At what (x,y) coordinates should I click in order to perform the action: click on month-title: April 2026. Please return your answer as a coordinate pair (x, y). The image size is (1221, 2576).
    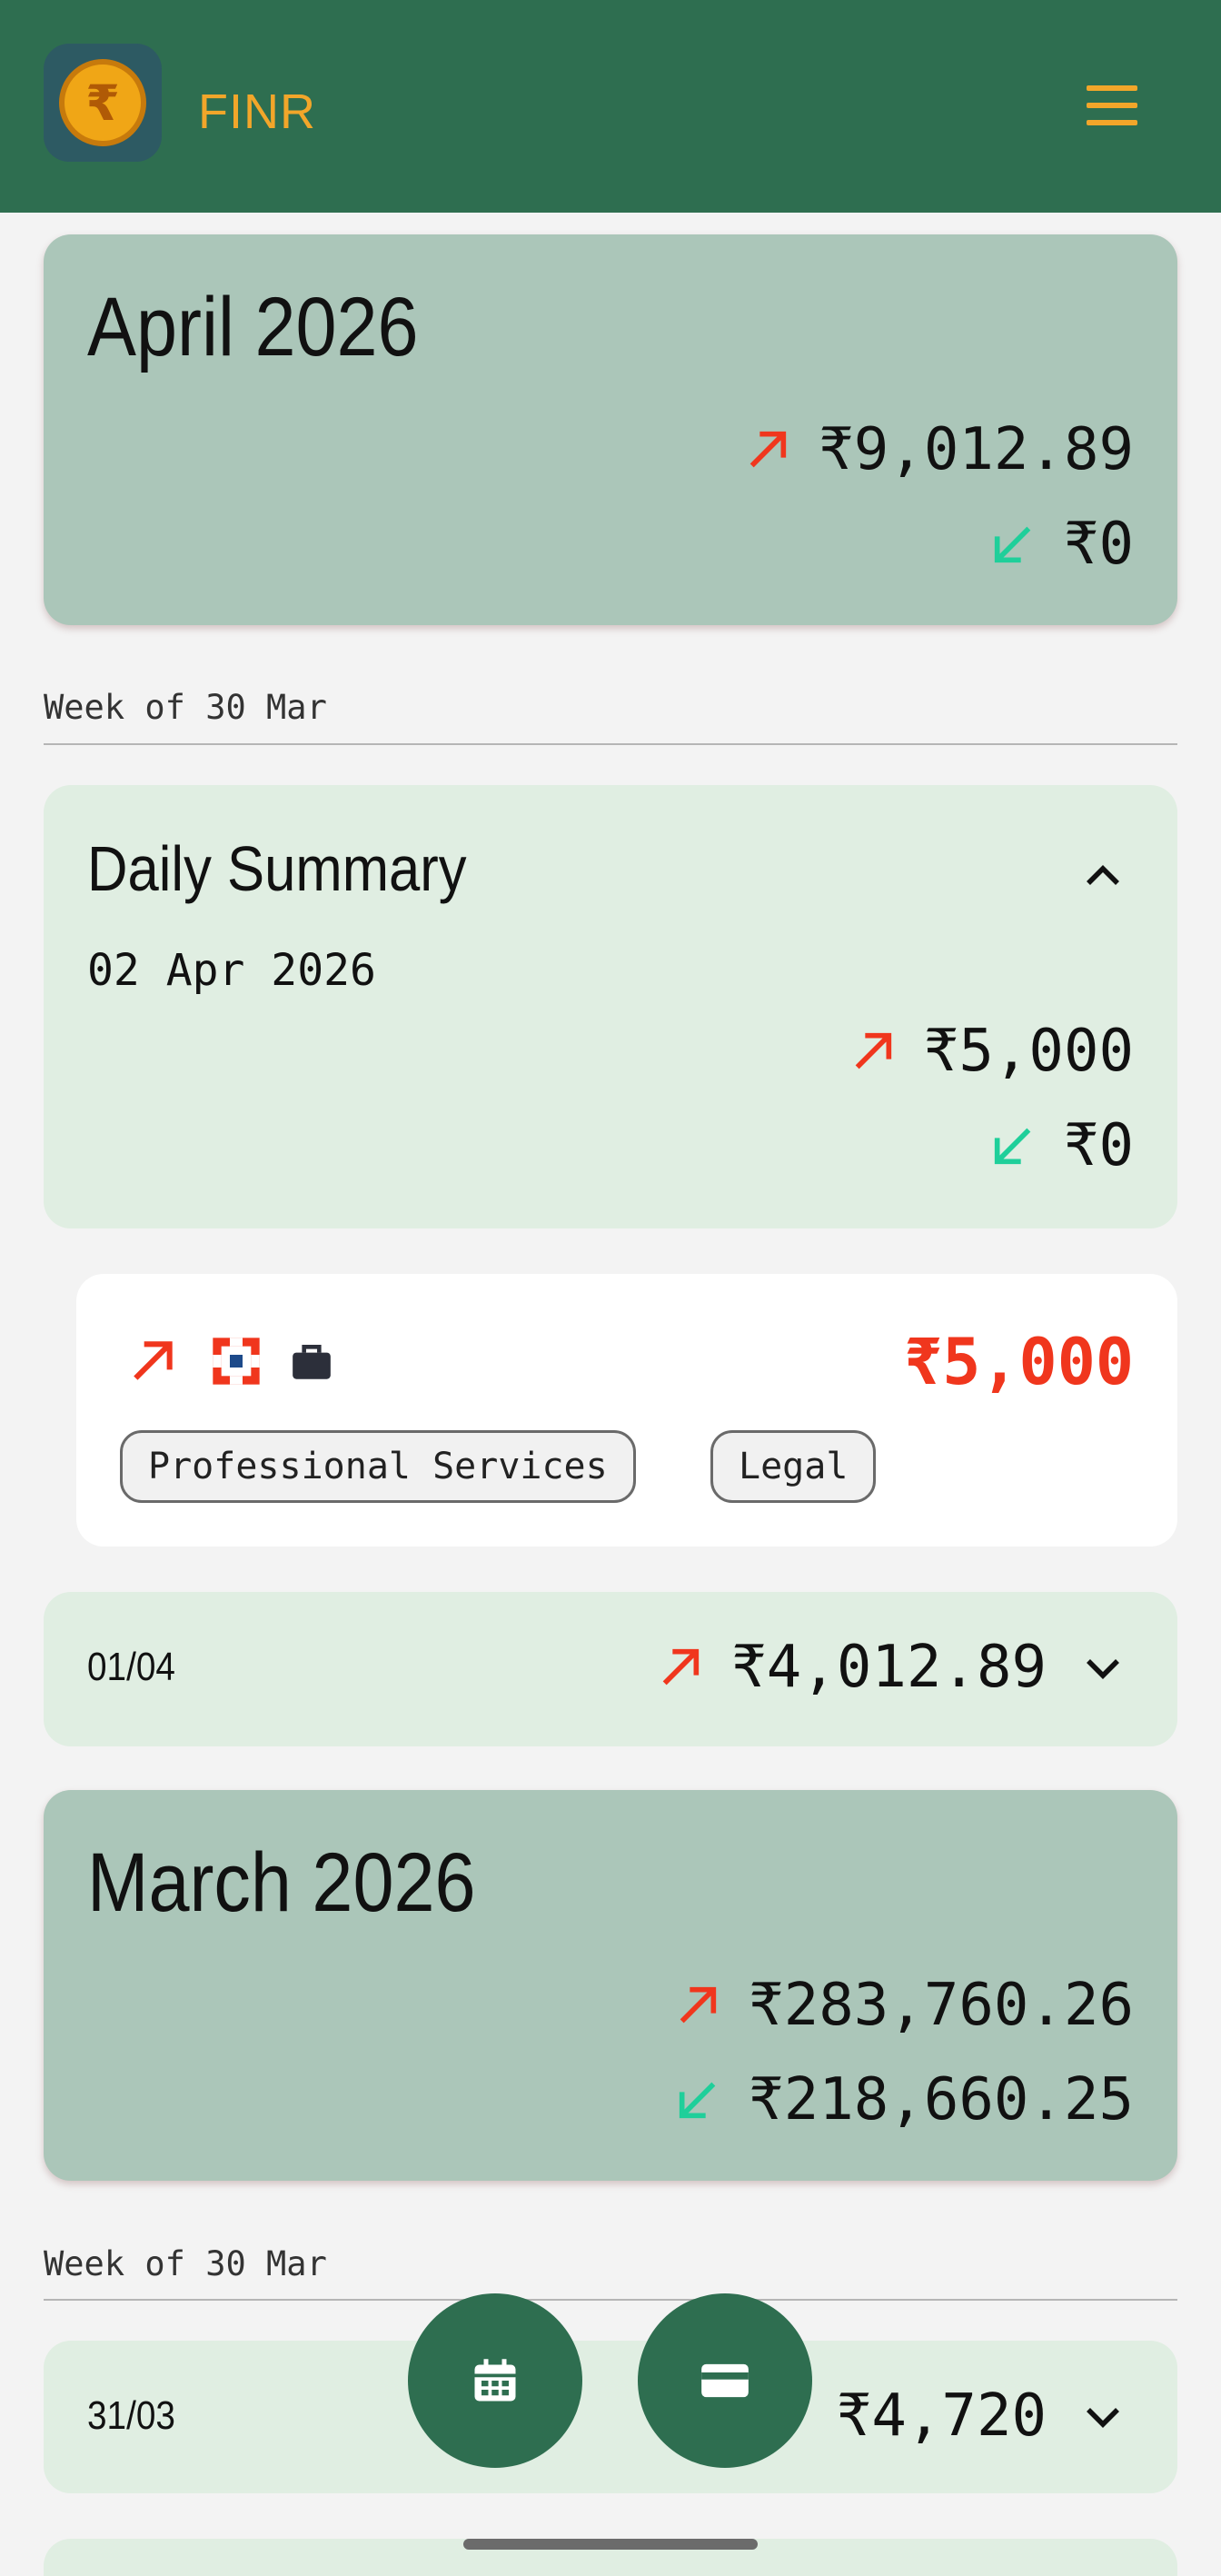
    Looking at the image, I should click on (253, 327).